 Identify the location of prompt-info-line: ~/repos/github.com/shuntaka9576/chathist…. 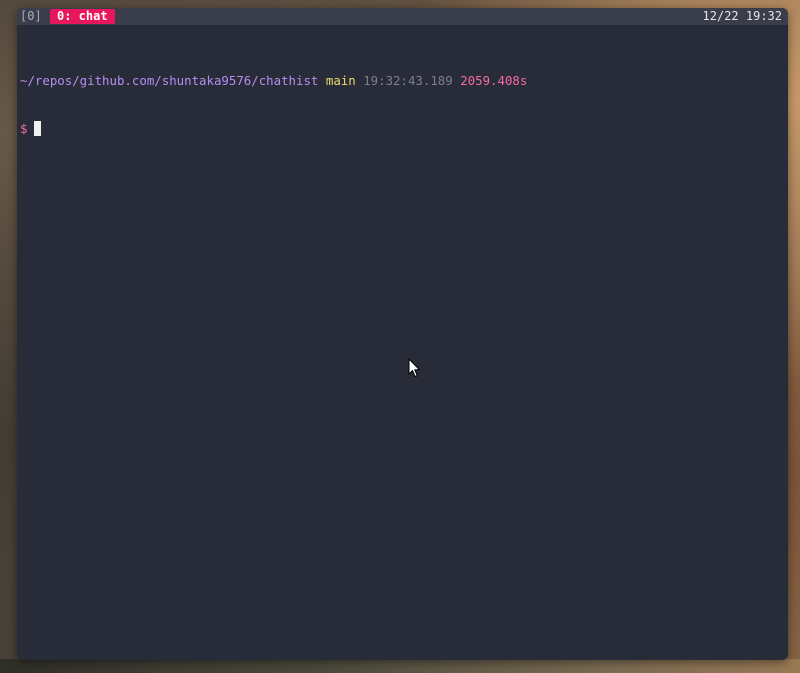
(402, 81).